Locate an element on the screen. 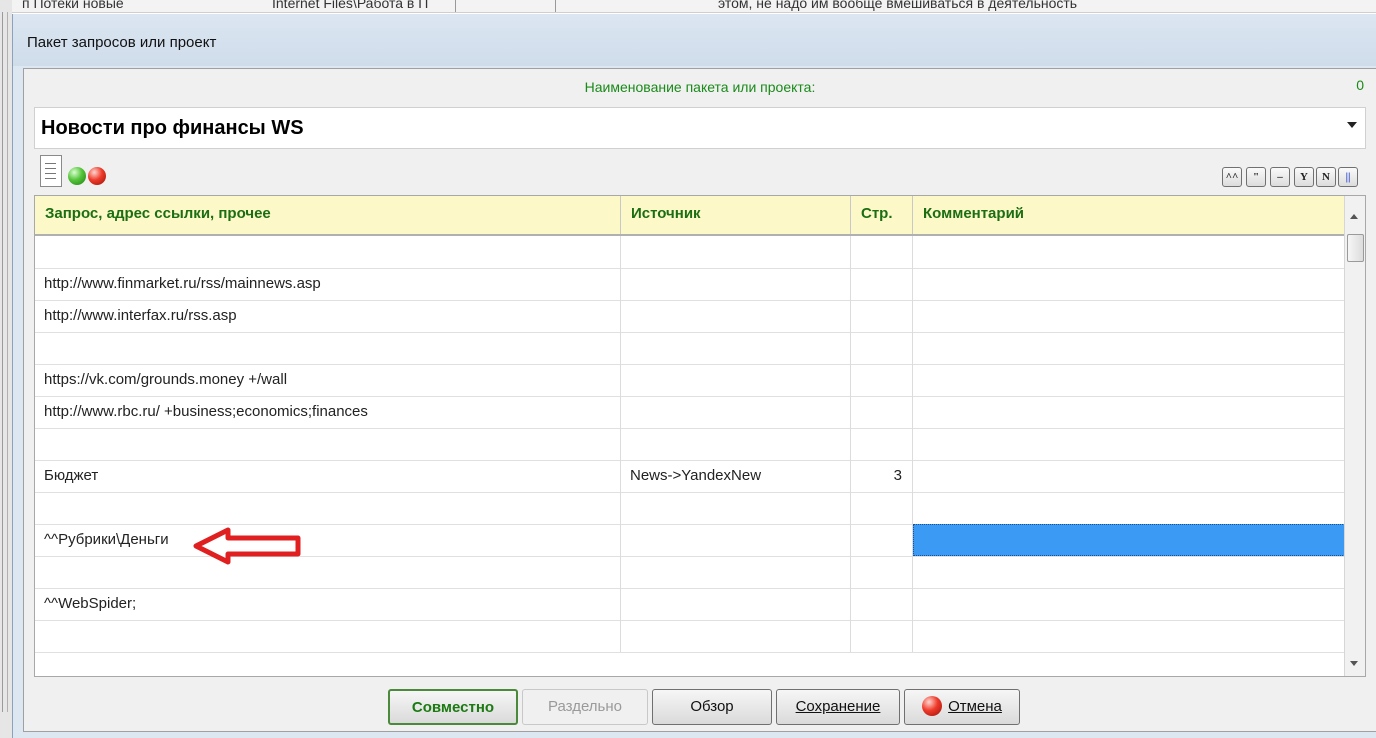 This screenshot has width=1376, height=738. cell-query: ^^Рубрики\Деньги is located at coordinates (328, 540).